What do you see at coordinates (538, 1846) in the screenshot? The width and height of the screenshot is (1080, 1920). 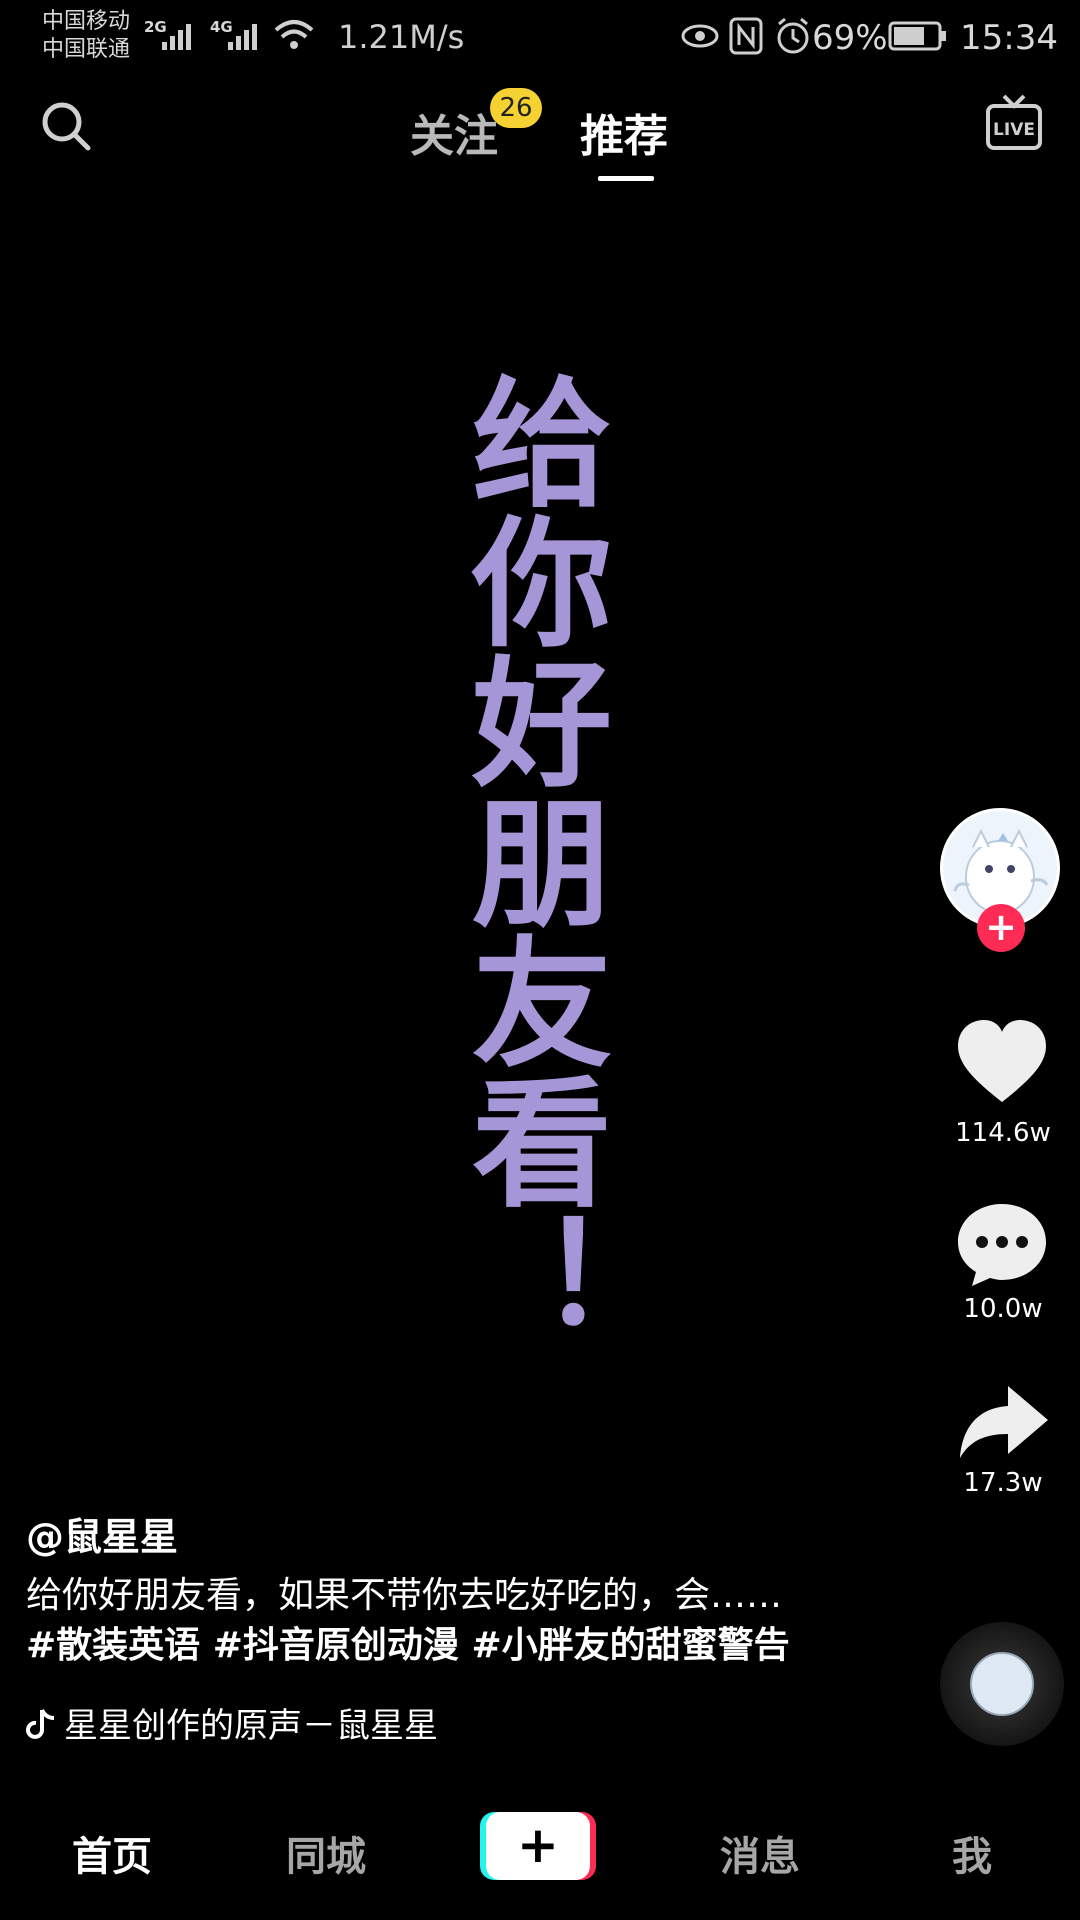 I see `create-button: +` at bounding box center [538, 1846].